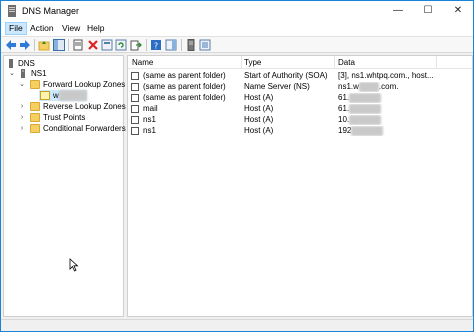  What do you see at coordinates (59, 45) in the screenshot?
I see `show-hide-console-tree-icon` at bounding box center [59, 45].